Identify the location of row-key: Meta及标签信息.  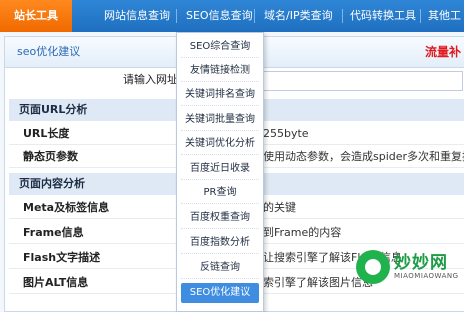
(66, 207).